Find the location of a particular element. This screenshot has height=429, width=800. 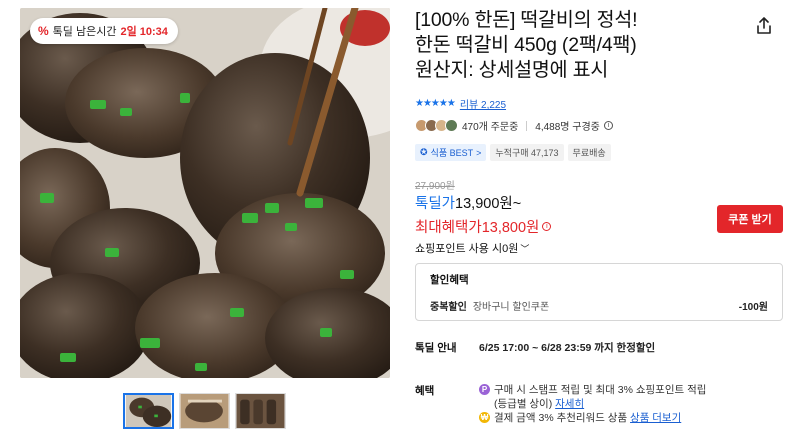

discount-box: 할인혜택 중복할인 장바구니 할인쿠폰 -100원 is located at coordinates (599, 292).